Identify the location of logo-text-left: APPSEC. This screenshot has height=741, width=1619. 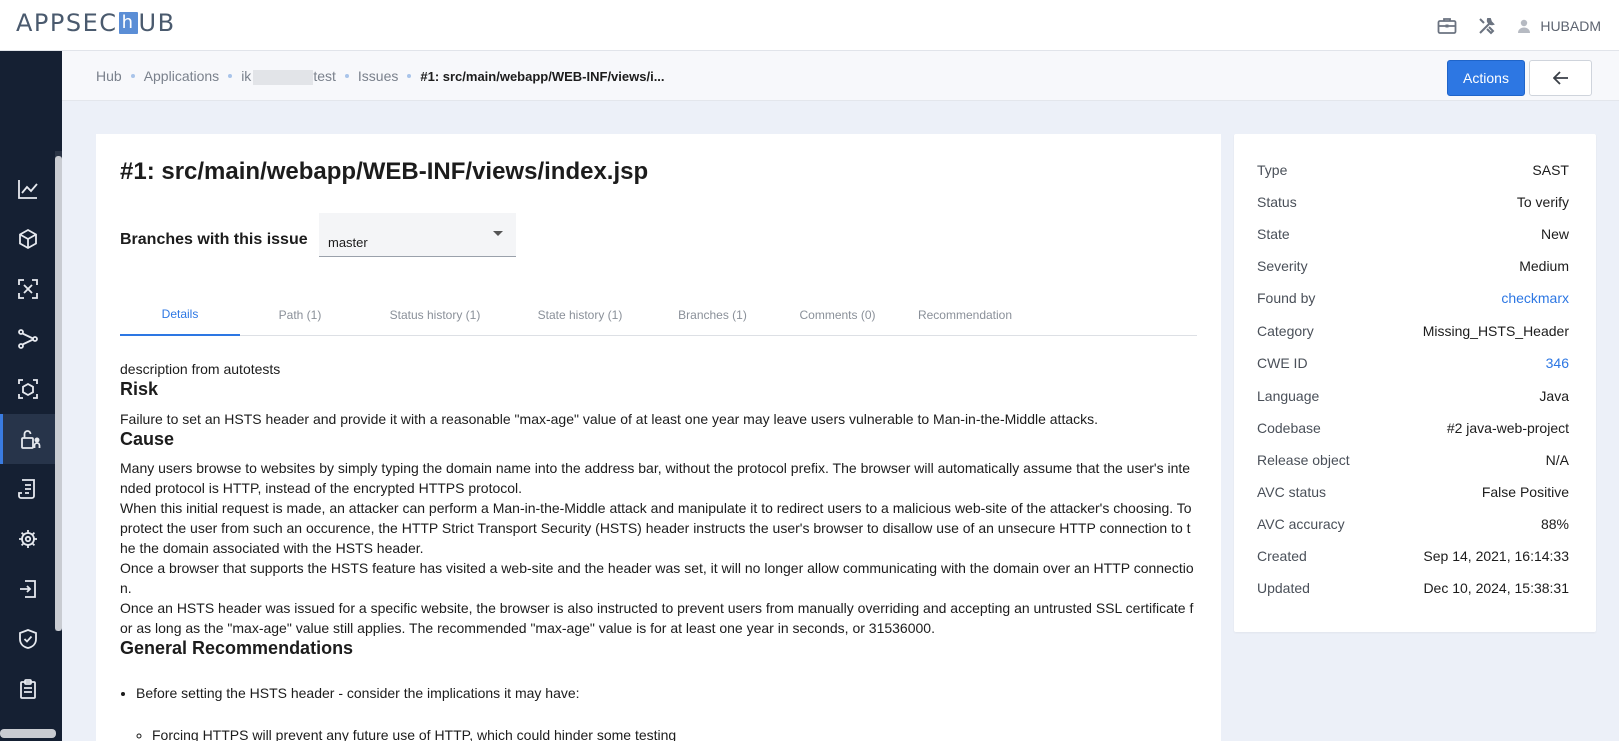
(67, 23).